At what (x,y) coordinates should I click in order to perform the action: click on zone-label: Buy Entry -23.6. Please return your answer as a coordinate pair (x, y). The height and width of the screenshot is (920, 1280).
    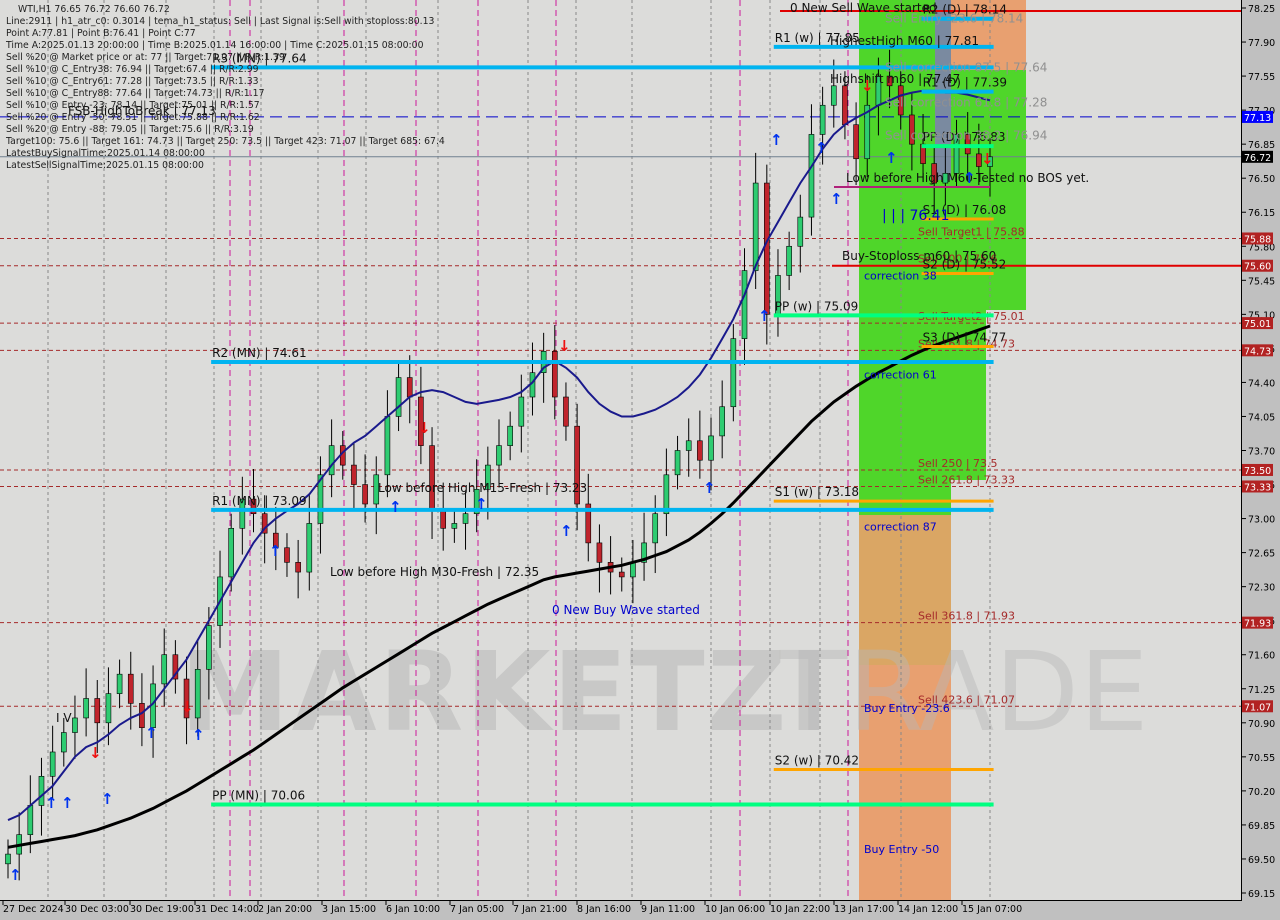
    Looking at the image, I should click on (907, 708).